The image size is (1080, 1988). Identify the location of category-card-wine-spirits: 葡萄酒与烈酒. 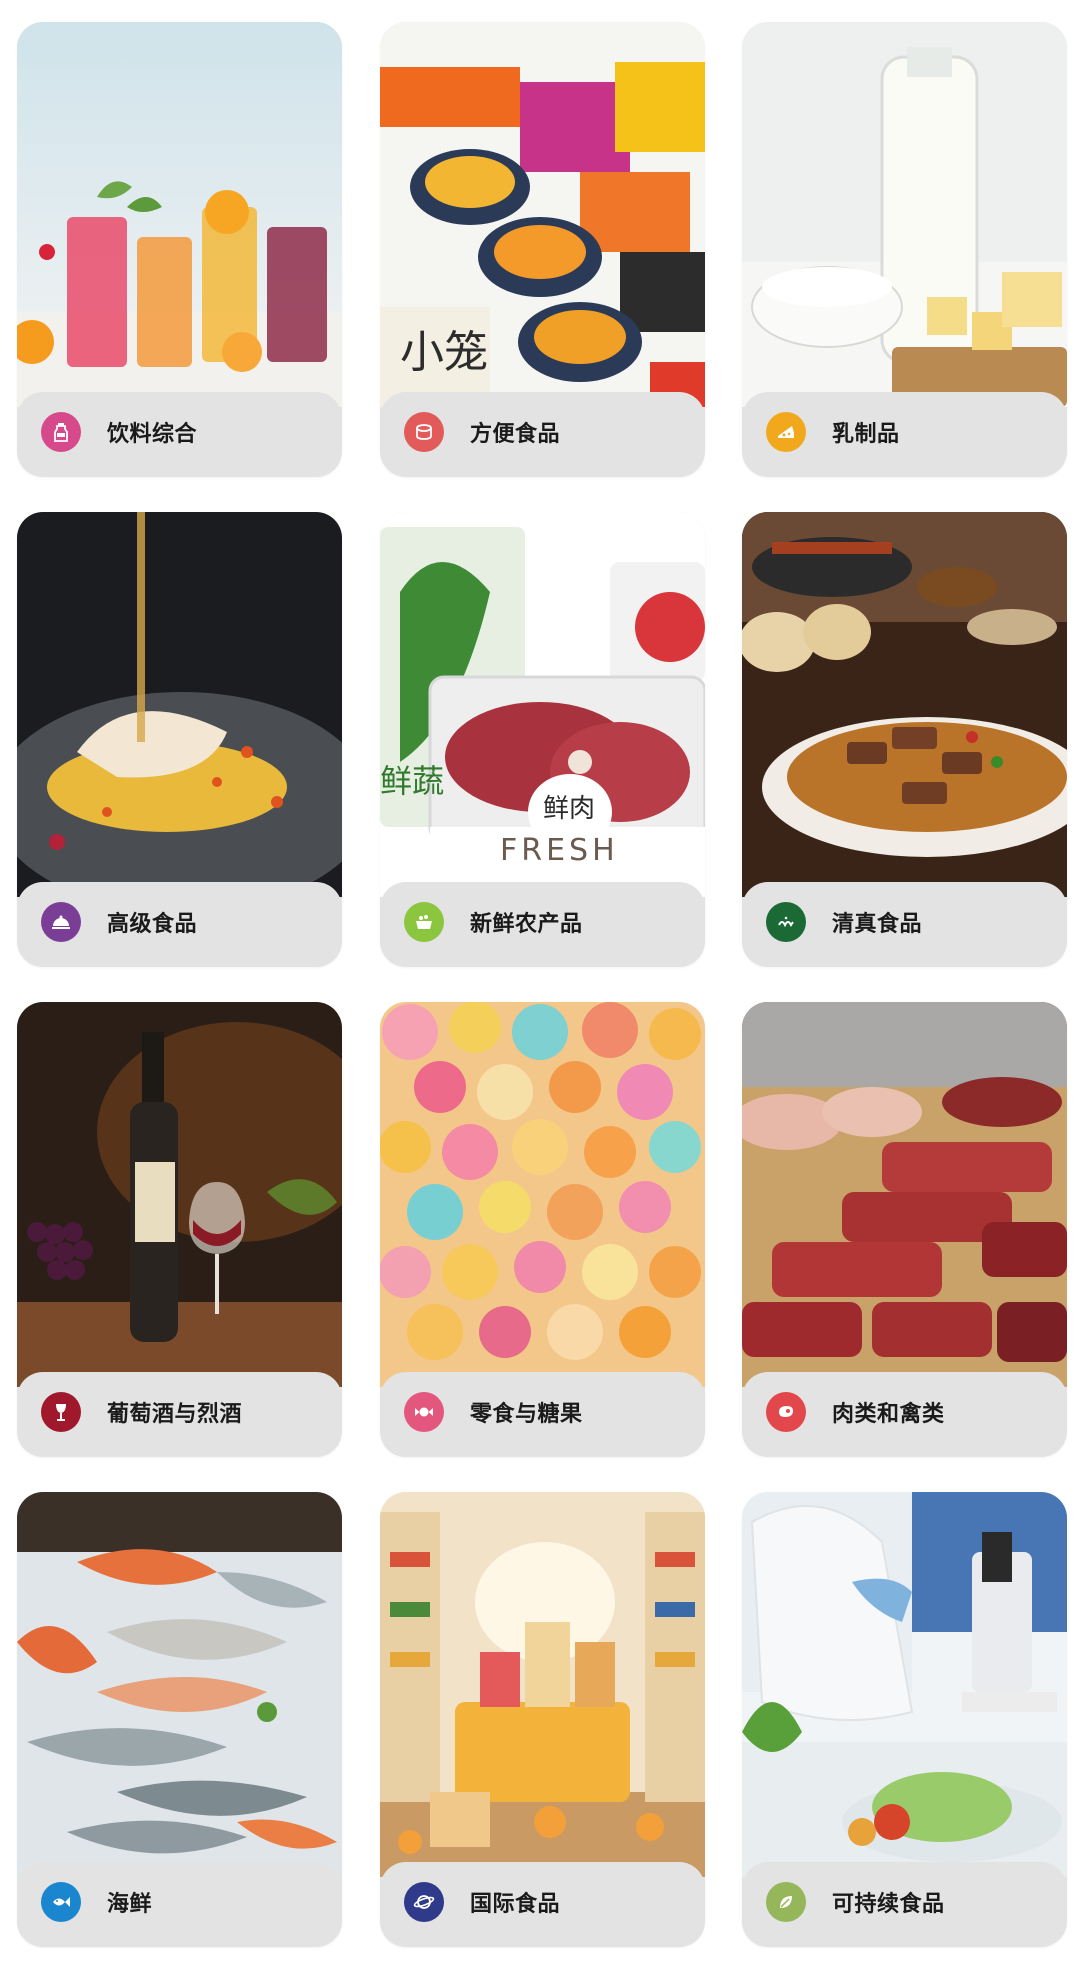
(179, 1229).